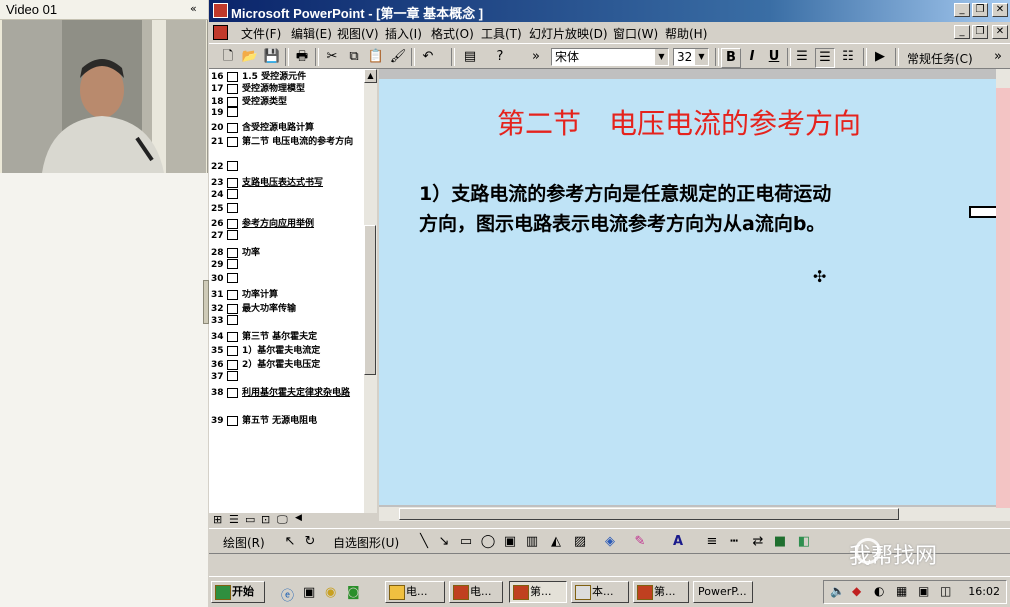  What do you see at coordinates (253, 307) in the screenshot?
I see `outline-item: 32 最大功率传输` at bounding box center [253, 307].